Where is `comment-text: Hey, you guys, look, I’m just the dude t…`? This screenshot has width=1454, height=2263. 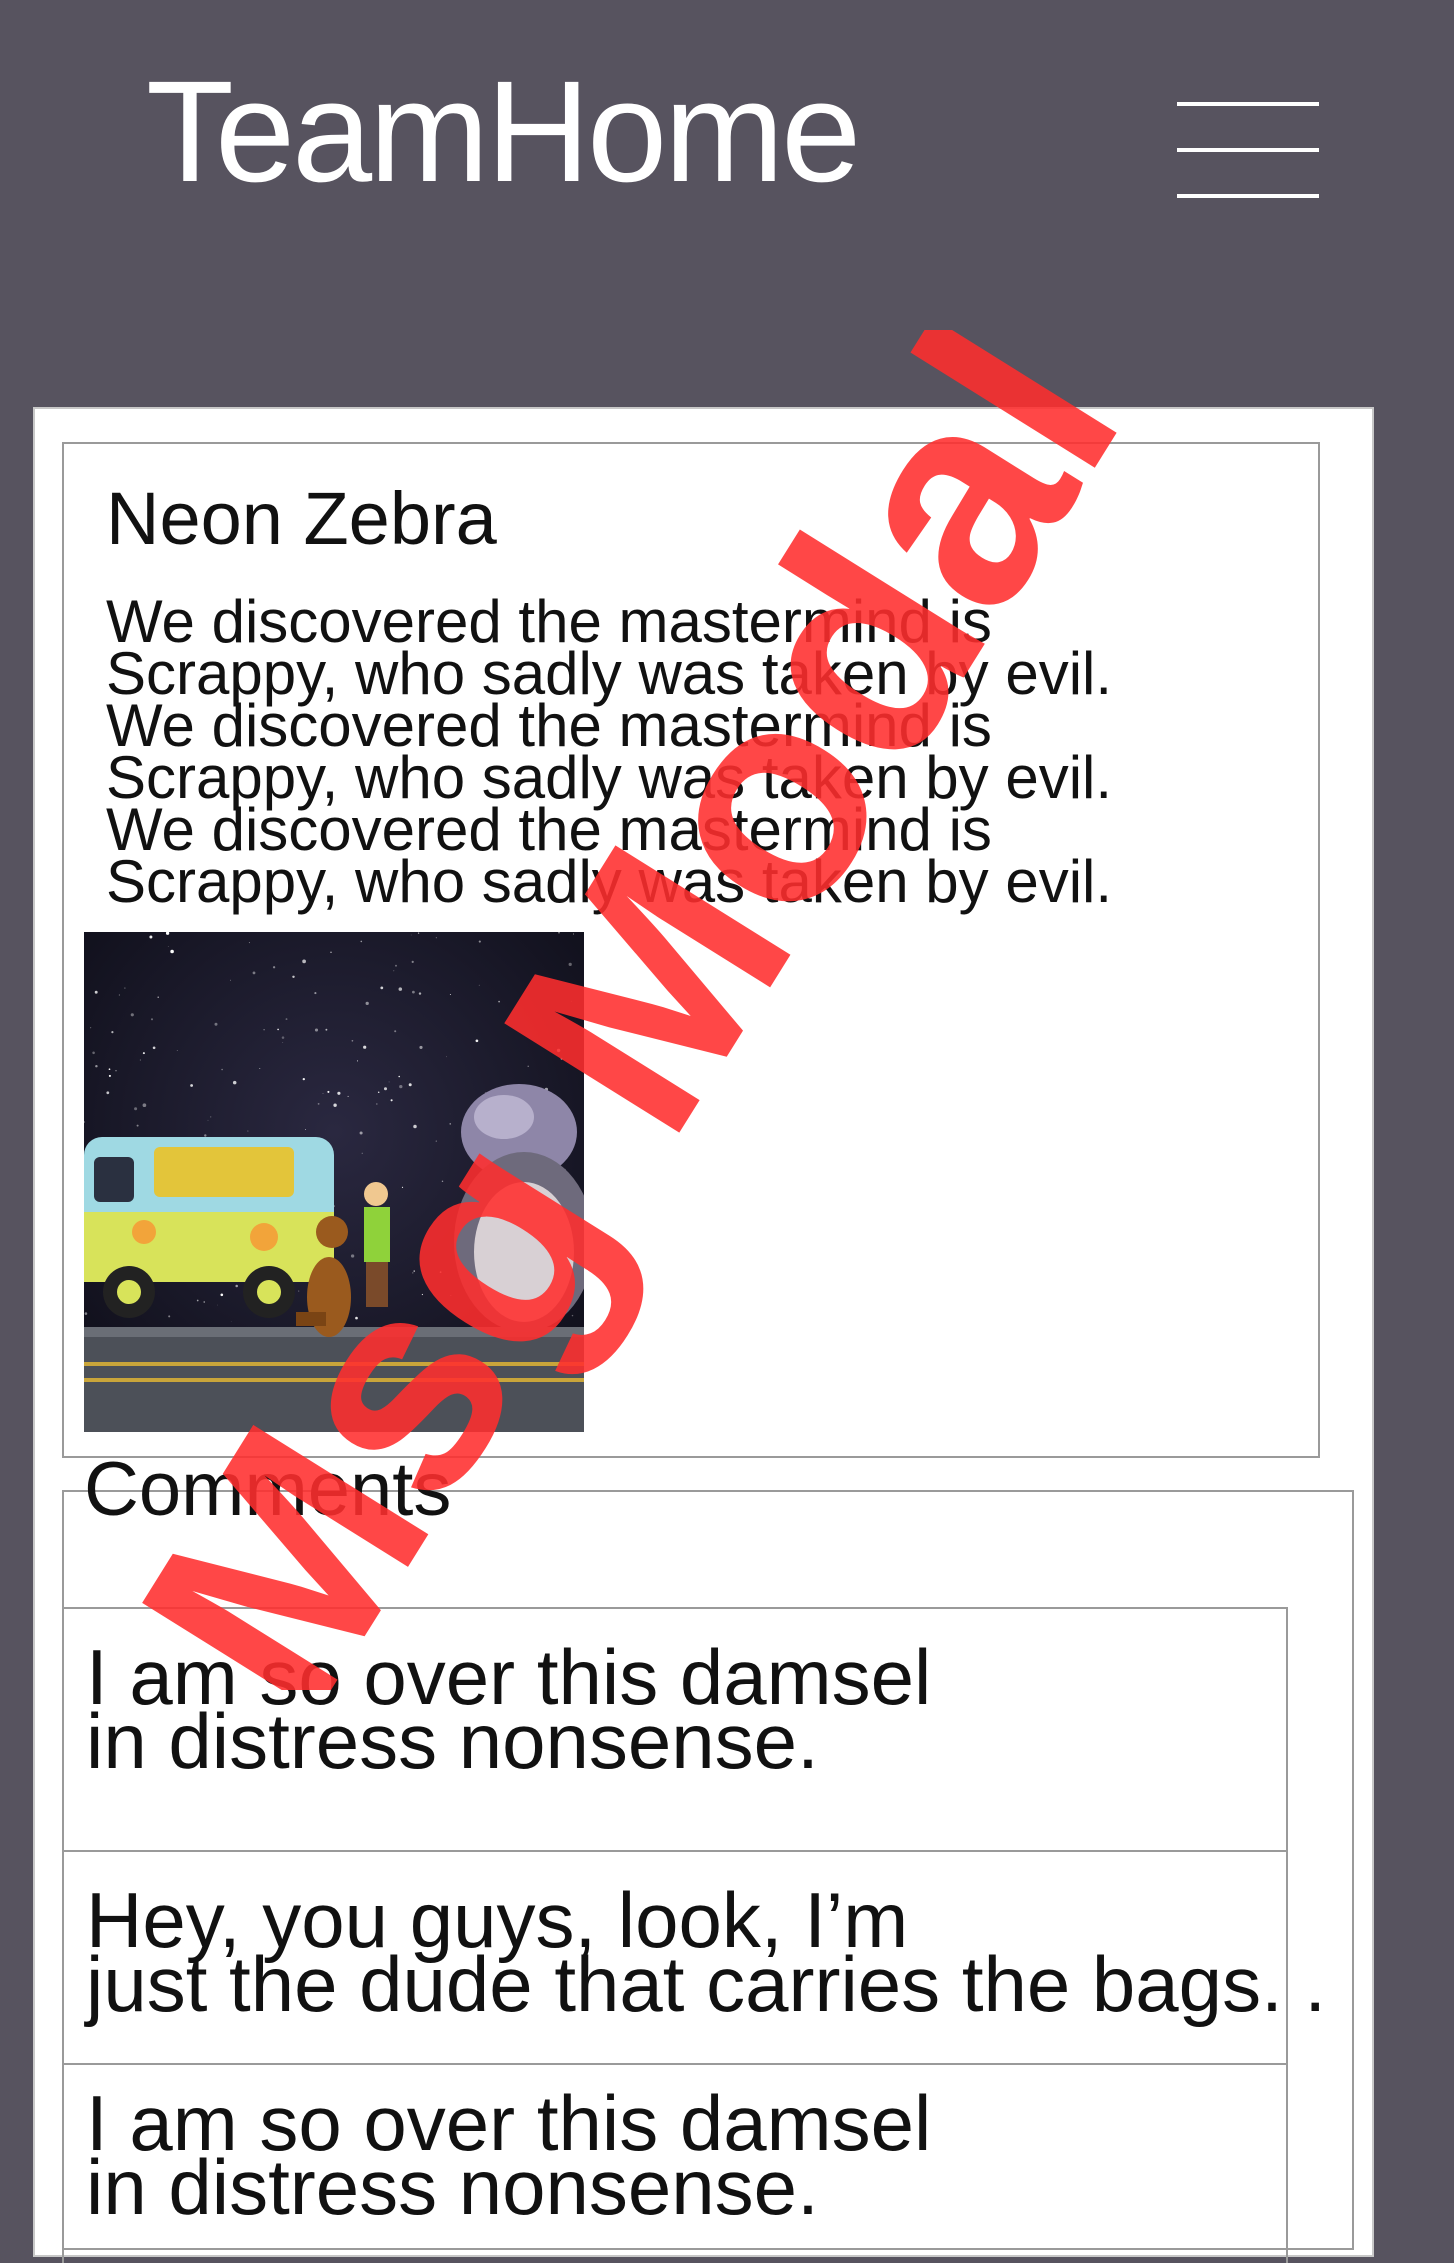
comment-text: Hey, you guys, look, I’m just the dude t… is located at coordinates (706, 1954).